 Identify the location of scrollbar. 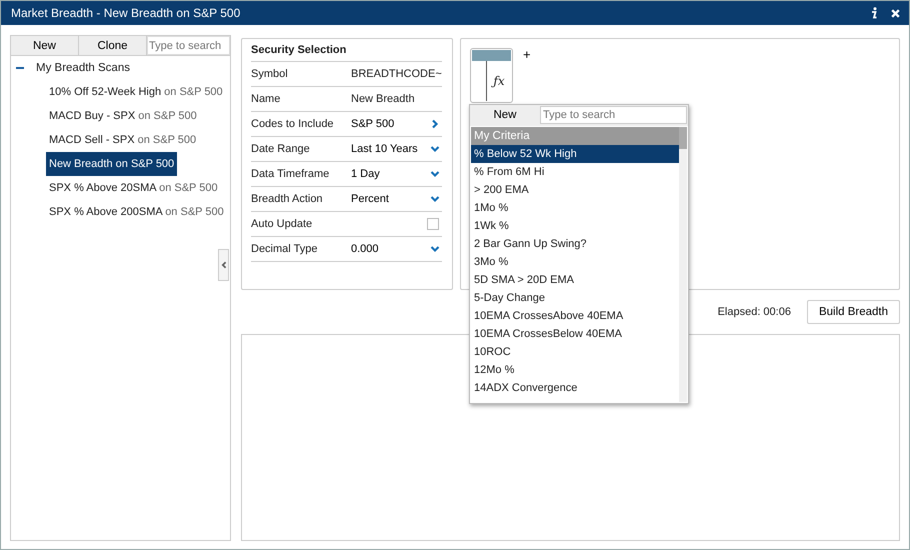
(683, 264).